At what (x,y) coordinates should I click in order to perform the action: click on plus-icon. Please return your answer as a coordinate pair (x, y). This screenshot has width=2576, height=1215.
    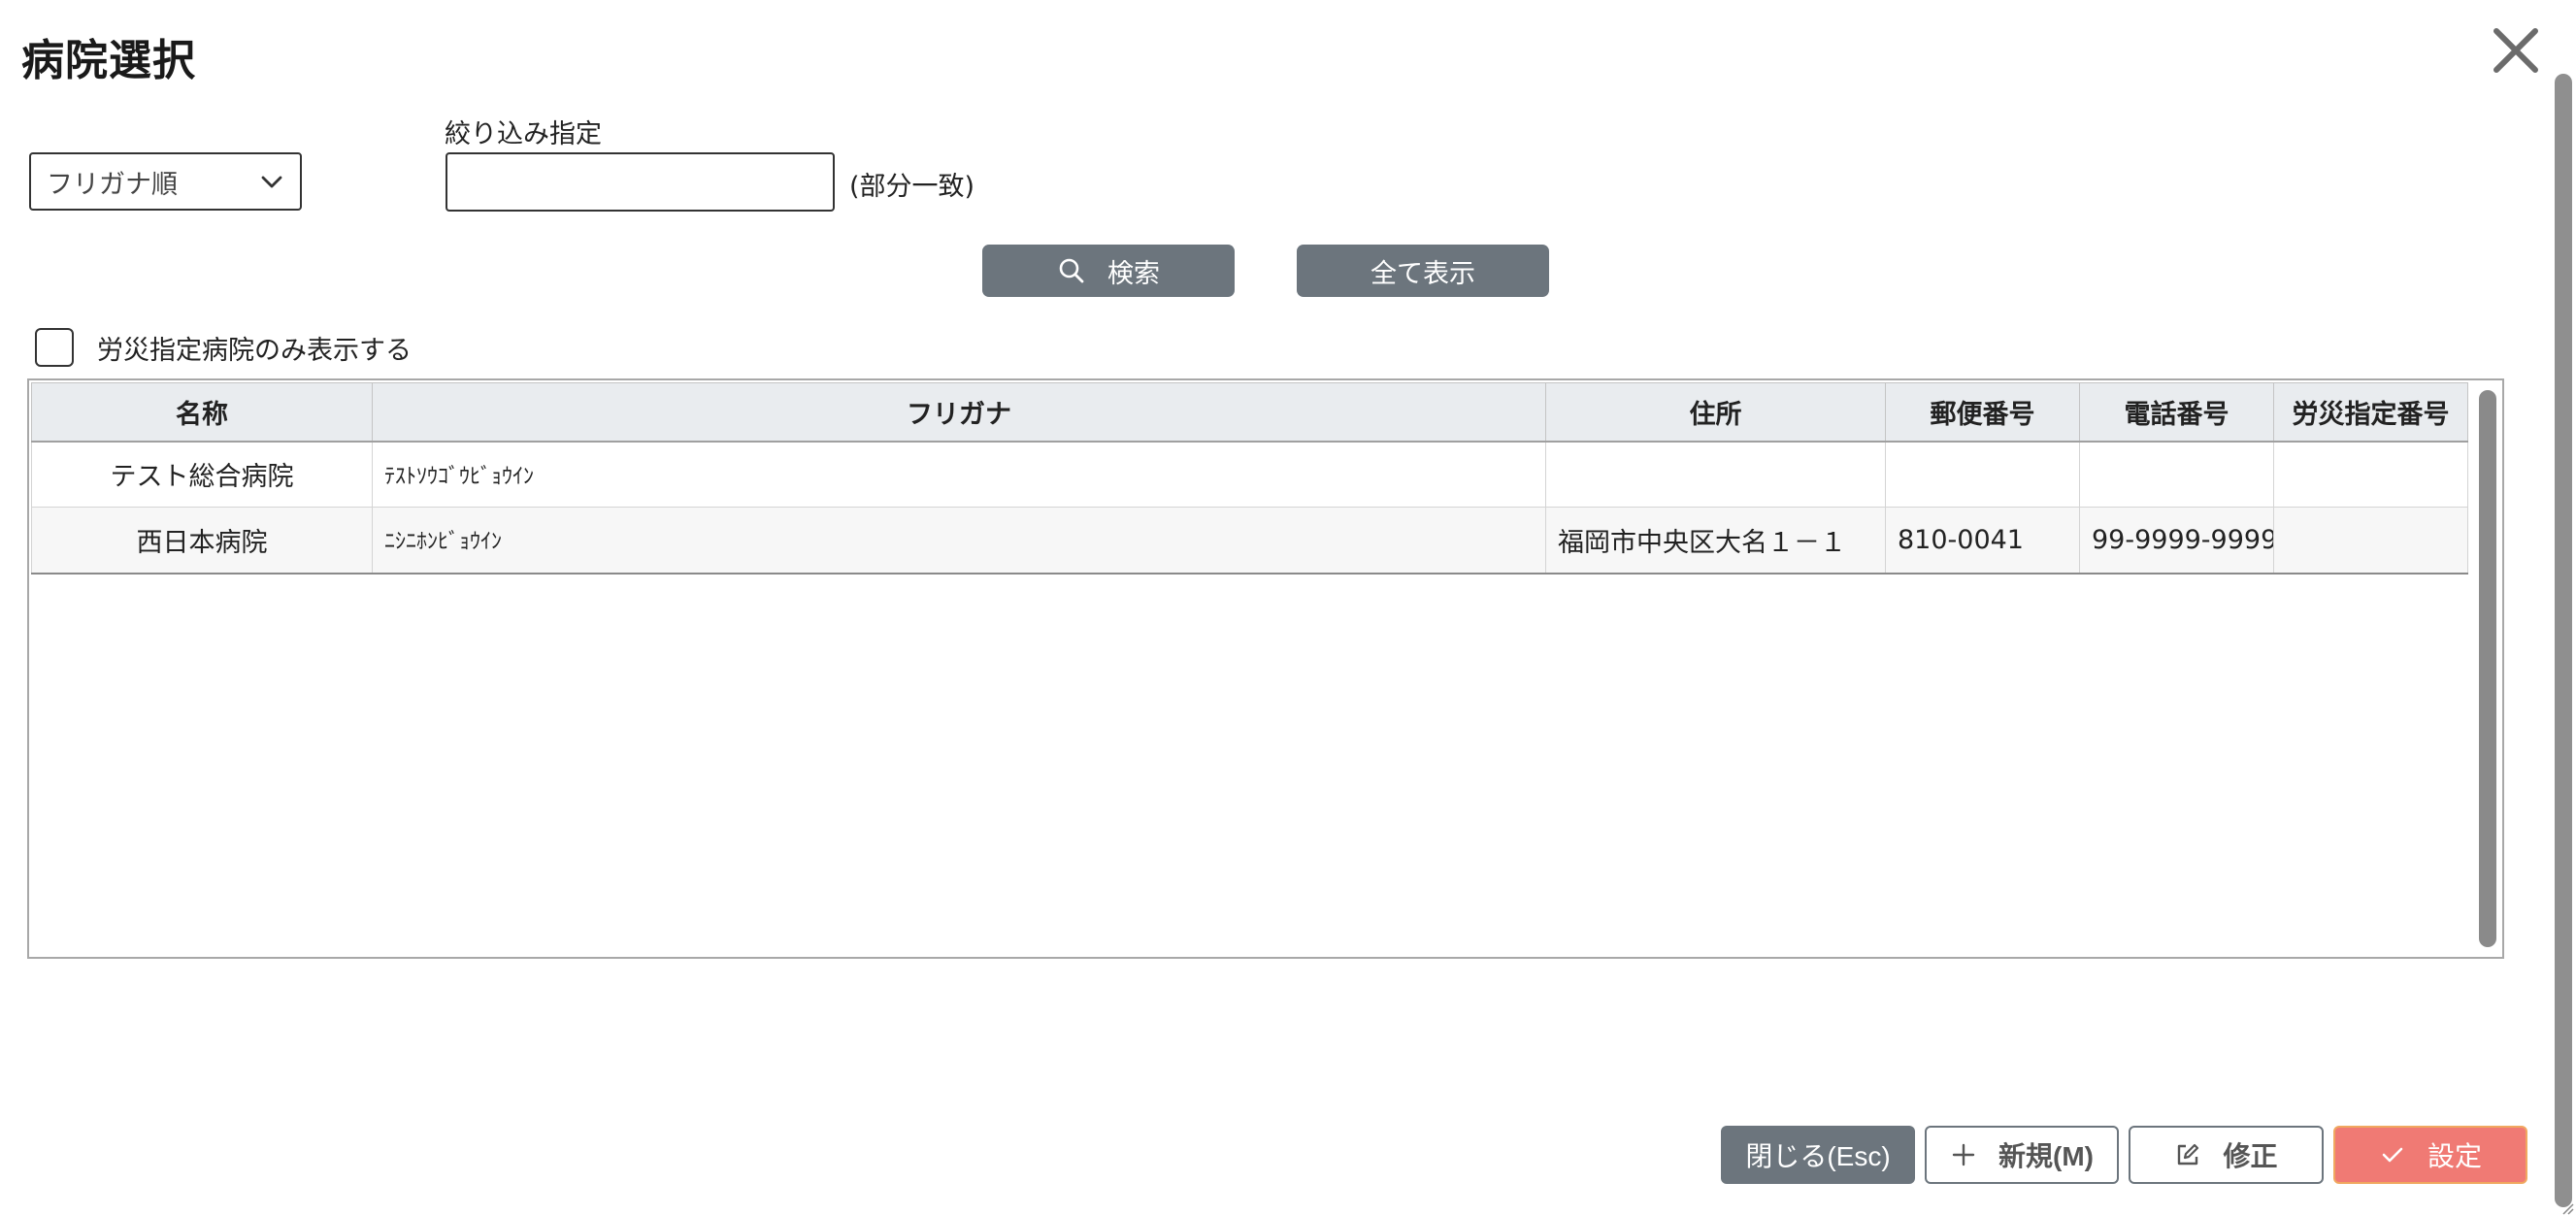
    Looking at the image, I should click on (1963, 1154).